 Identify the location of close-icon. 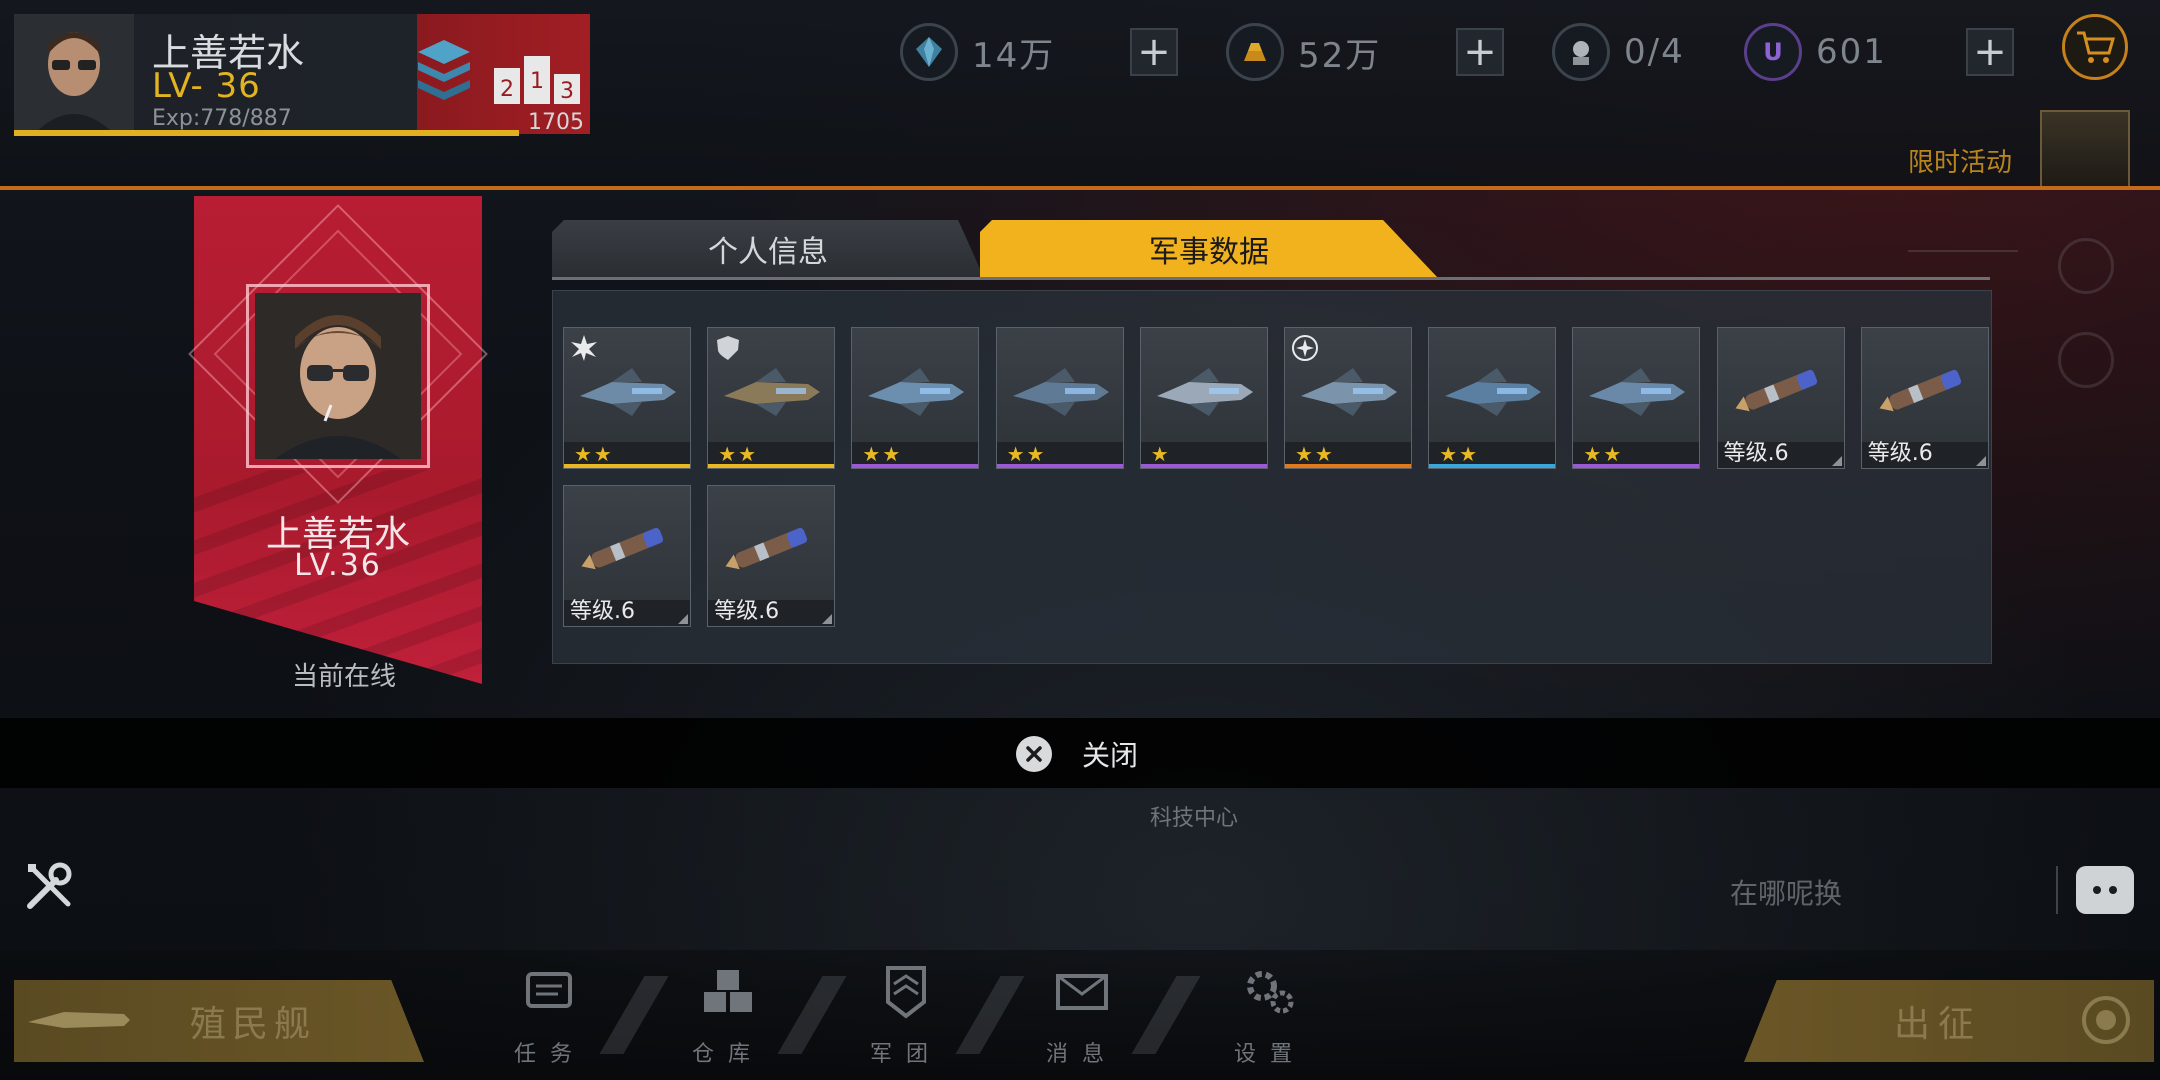
(1034, 754).